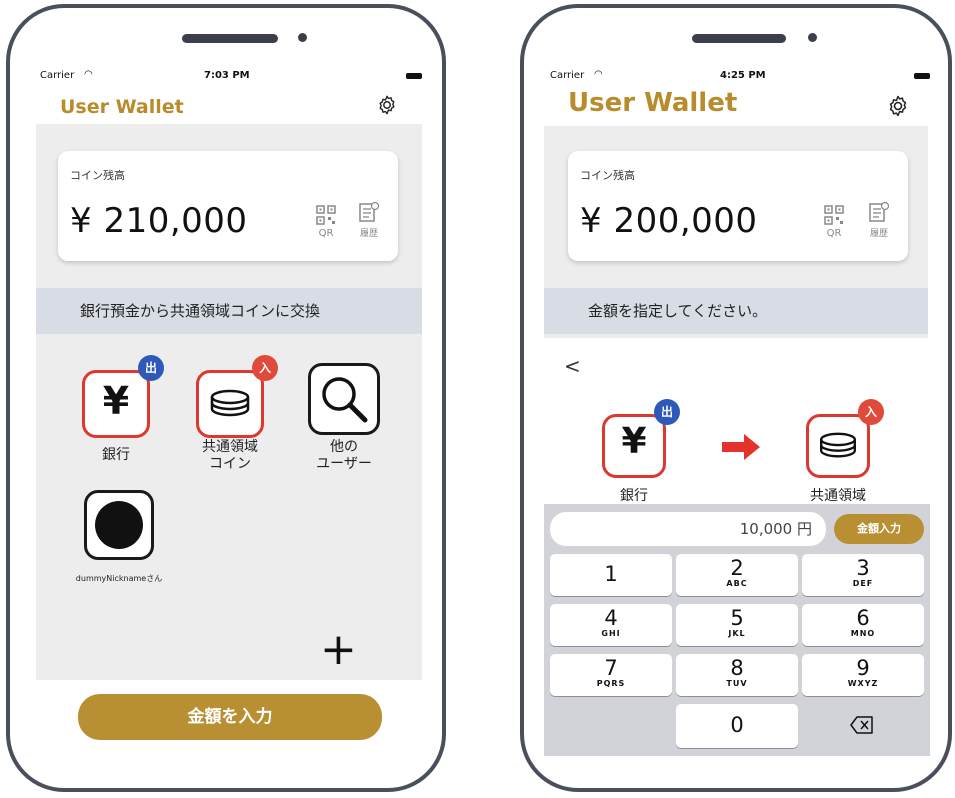 This screenshot has width=955, height=798. What do you see at coordinates (736, 311) in the screenshot?
I see `instruction-banner: 金額を指定してください。` at bounding box center [736, 311].